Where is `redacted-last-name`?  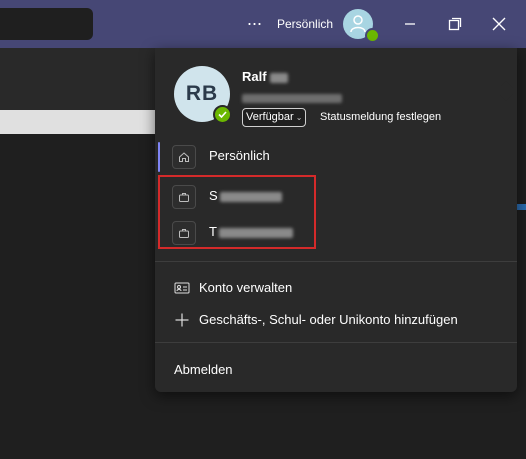 redacted-last-name is located at coordinates (279, 77).